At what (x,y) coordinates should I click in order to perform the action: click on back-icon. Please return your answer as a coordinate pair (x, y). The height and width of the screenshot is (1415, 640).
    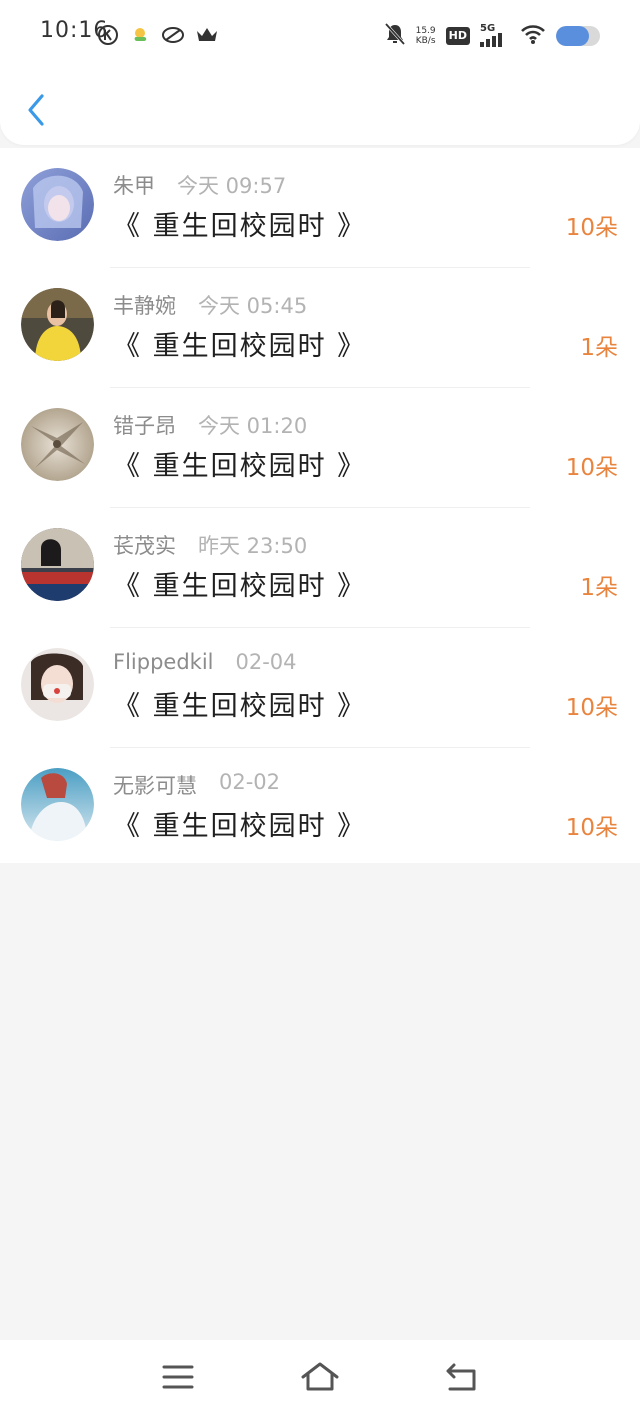
    Looking at the image, I should click on (461, 1377).